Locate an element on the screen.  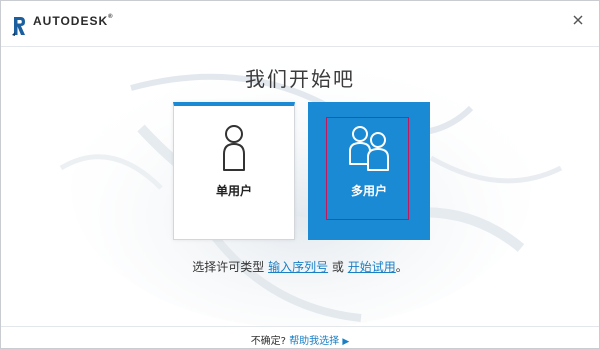
help-me-choose-link: 帮助我选择 is located at coordinates (314, 341).